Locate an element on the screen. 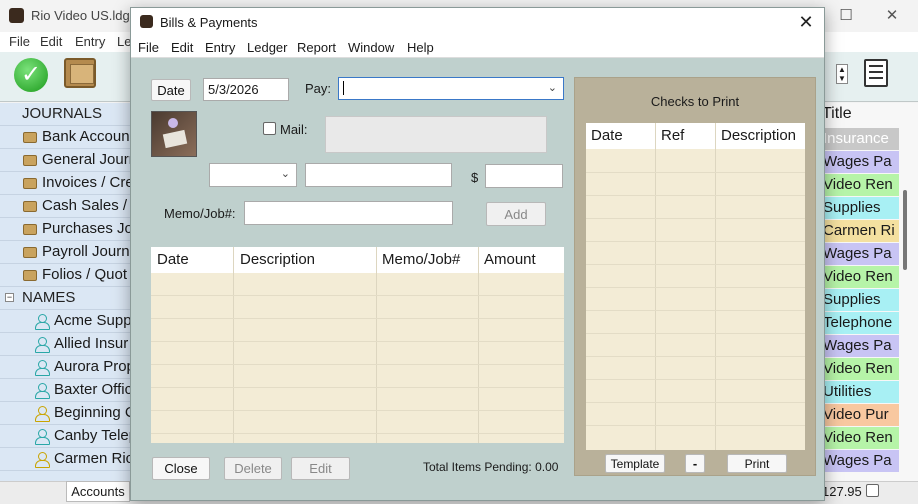 Image resolution: width=918 pixels, height=504 pixels. tree-journals-header: JOURNALS is located at coordinates (70, 114).